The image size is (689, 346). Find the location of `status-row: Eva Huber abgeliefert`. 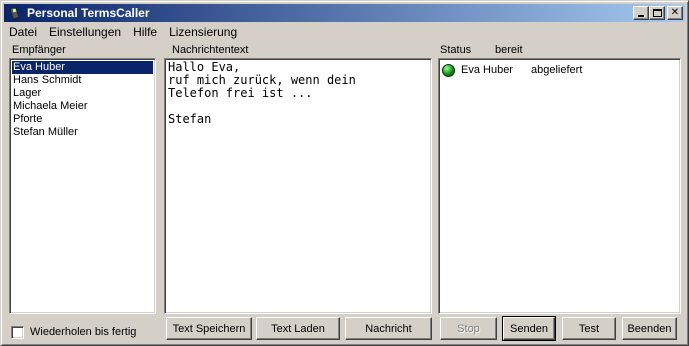

status-row: Eva Huber abgeliefert is located at coordinates (559, 70).